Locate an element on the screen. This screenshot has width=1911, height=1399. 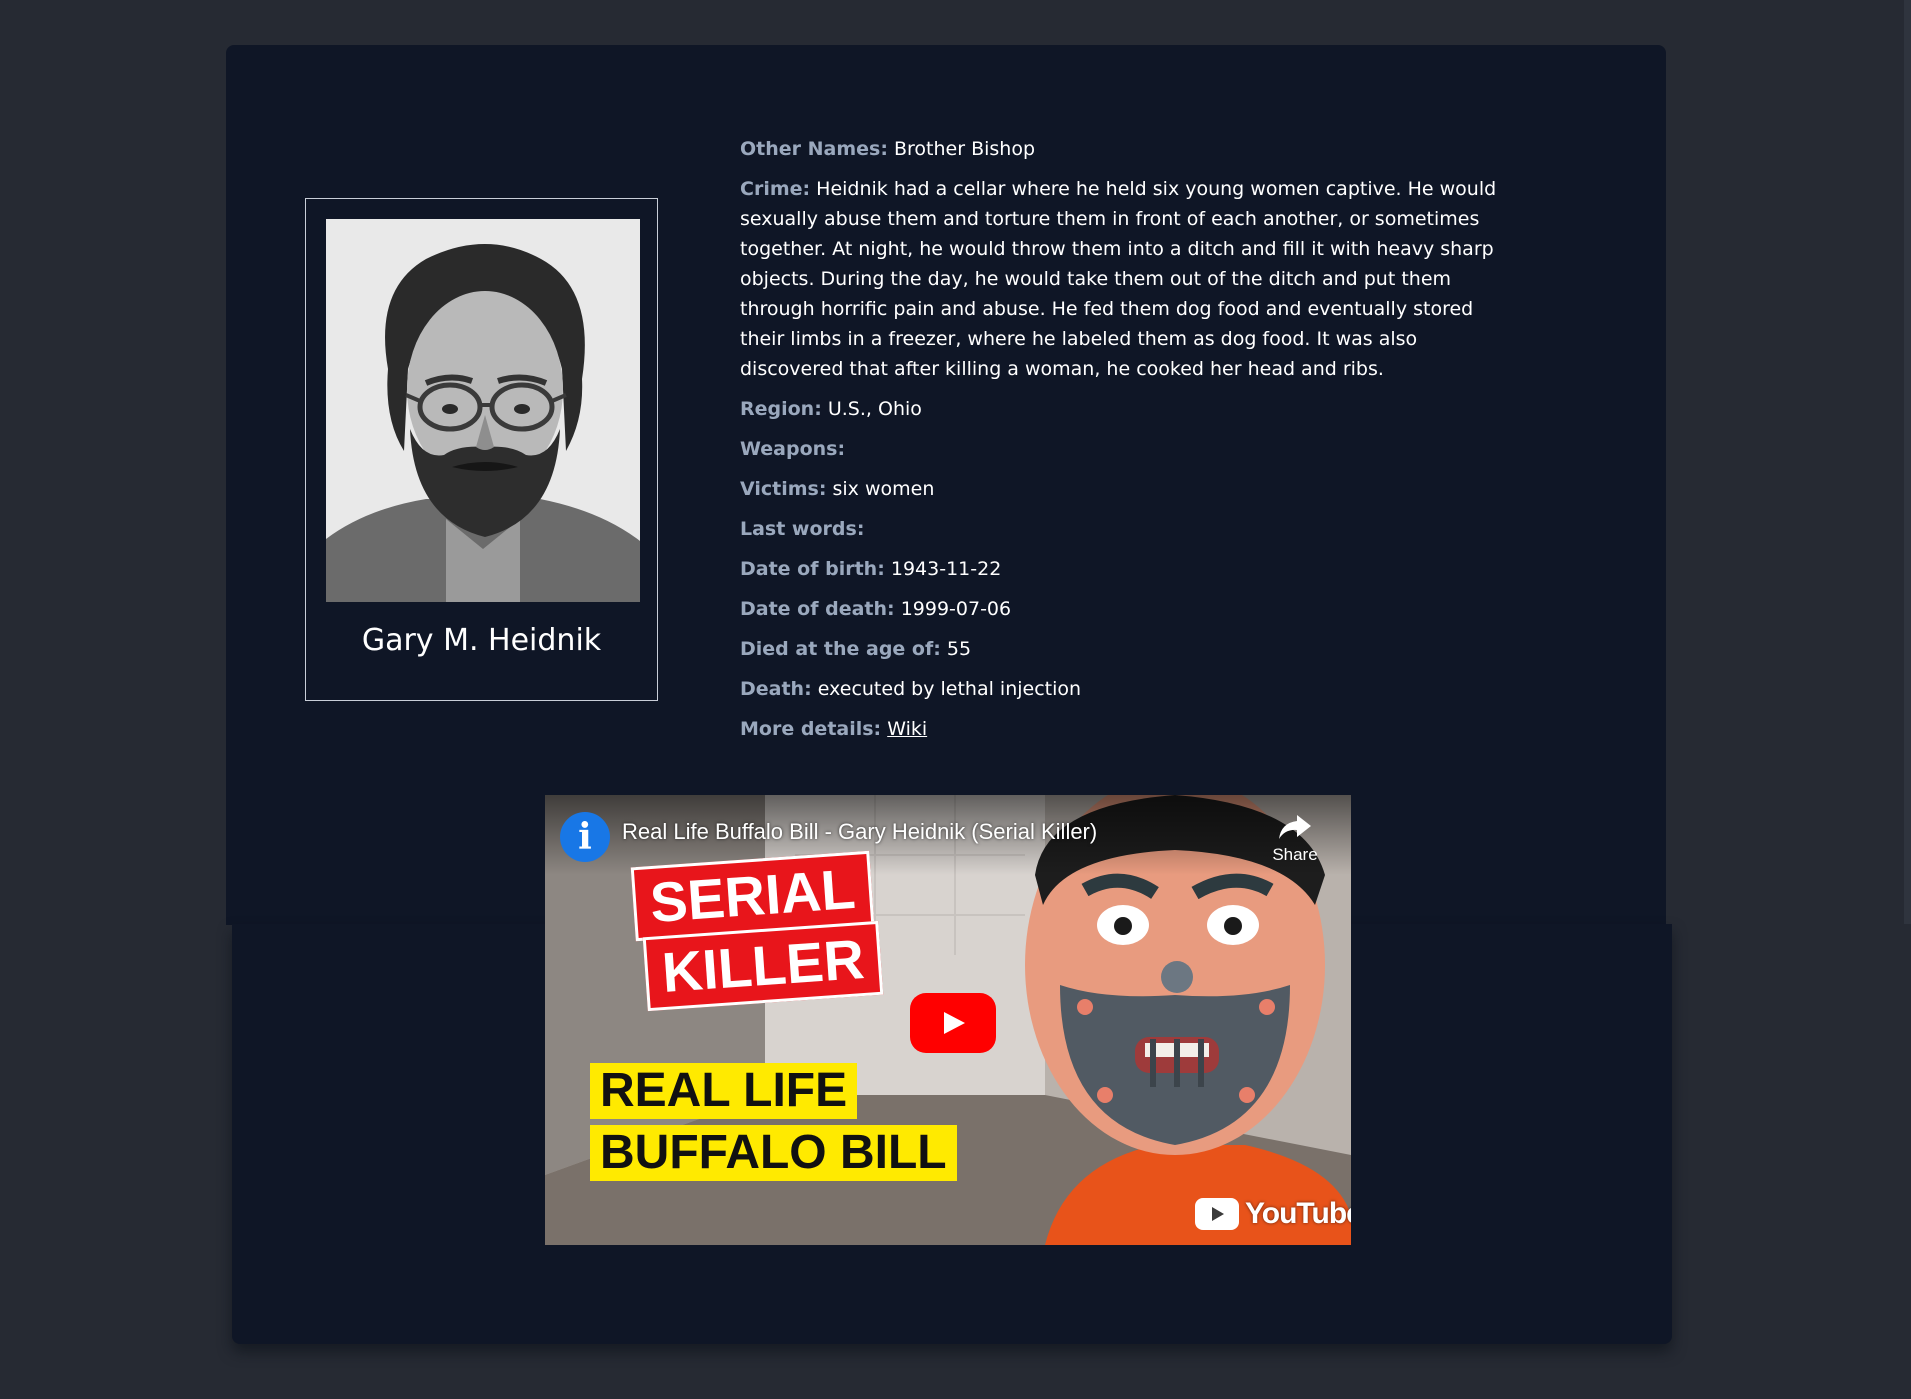
detail-value: 1999-07-06 is located at coordinates (956, 609).